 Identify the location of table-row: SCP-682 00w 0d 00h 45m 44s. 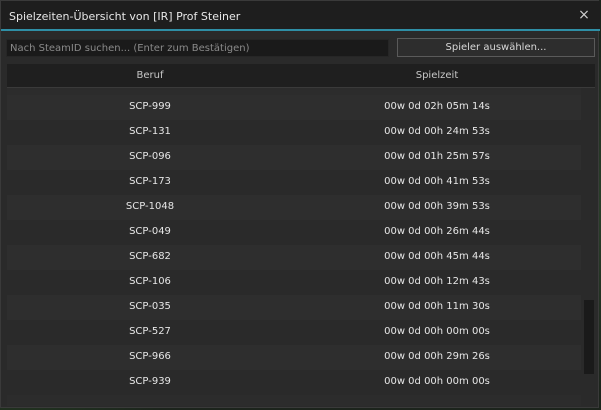
(294, 257).